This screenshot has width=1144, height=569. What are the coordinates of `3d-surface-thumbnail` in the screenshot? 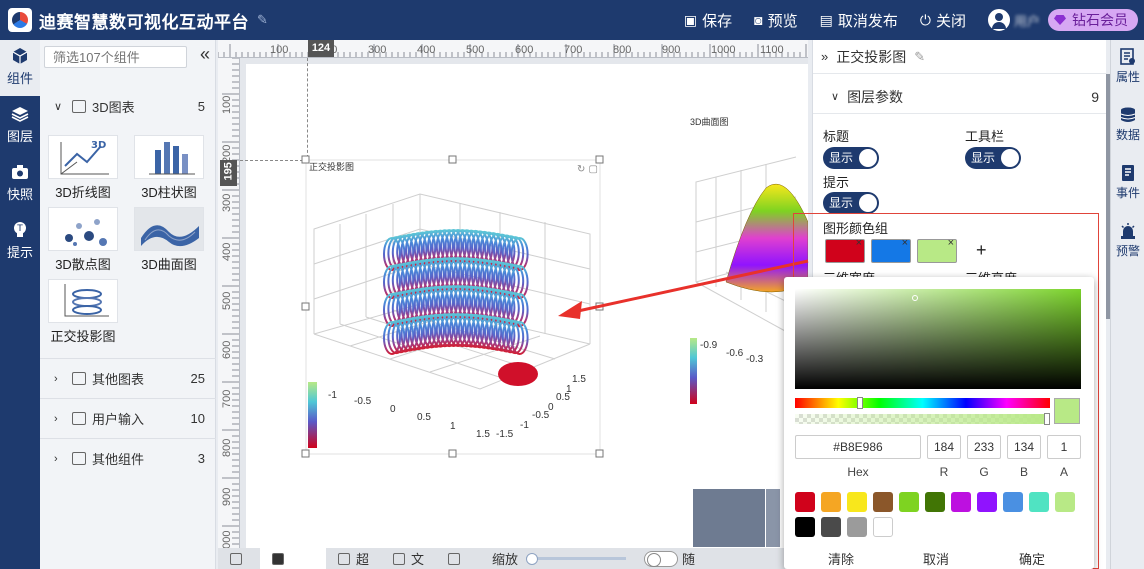 It's located at (169, 229).